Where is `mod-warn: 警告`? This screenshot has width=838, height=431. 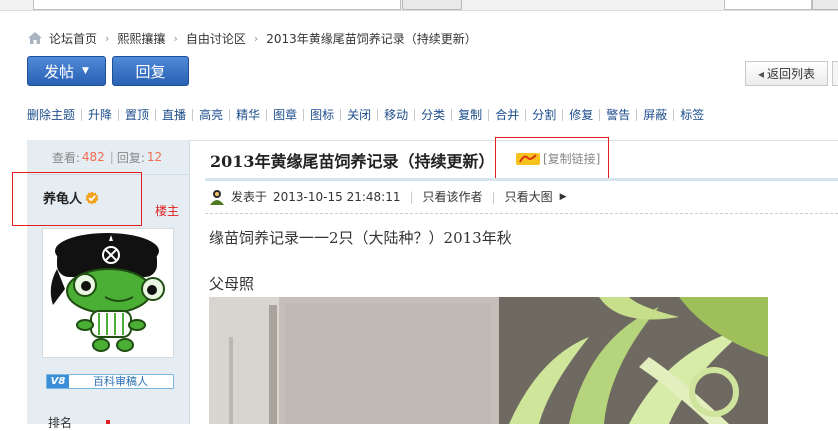
mod-warn: 警告 is located at coordinates (617, 115).